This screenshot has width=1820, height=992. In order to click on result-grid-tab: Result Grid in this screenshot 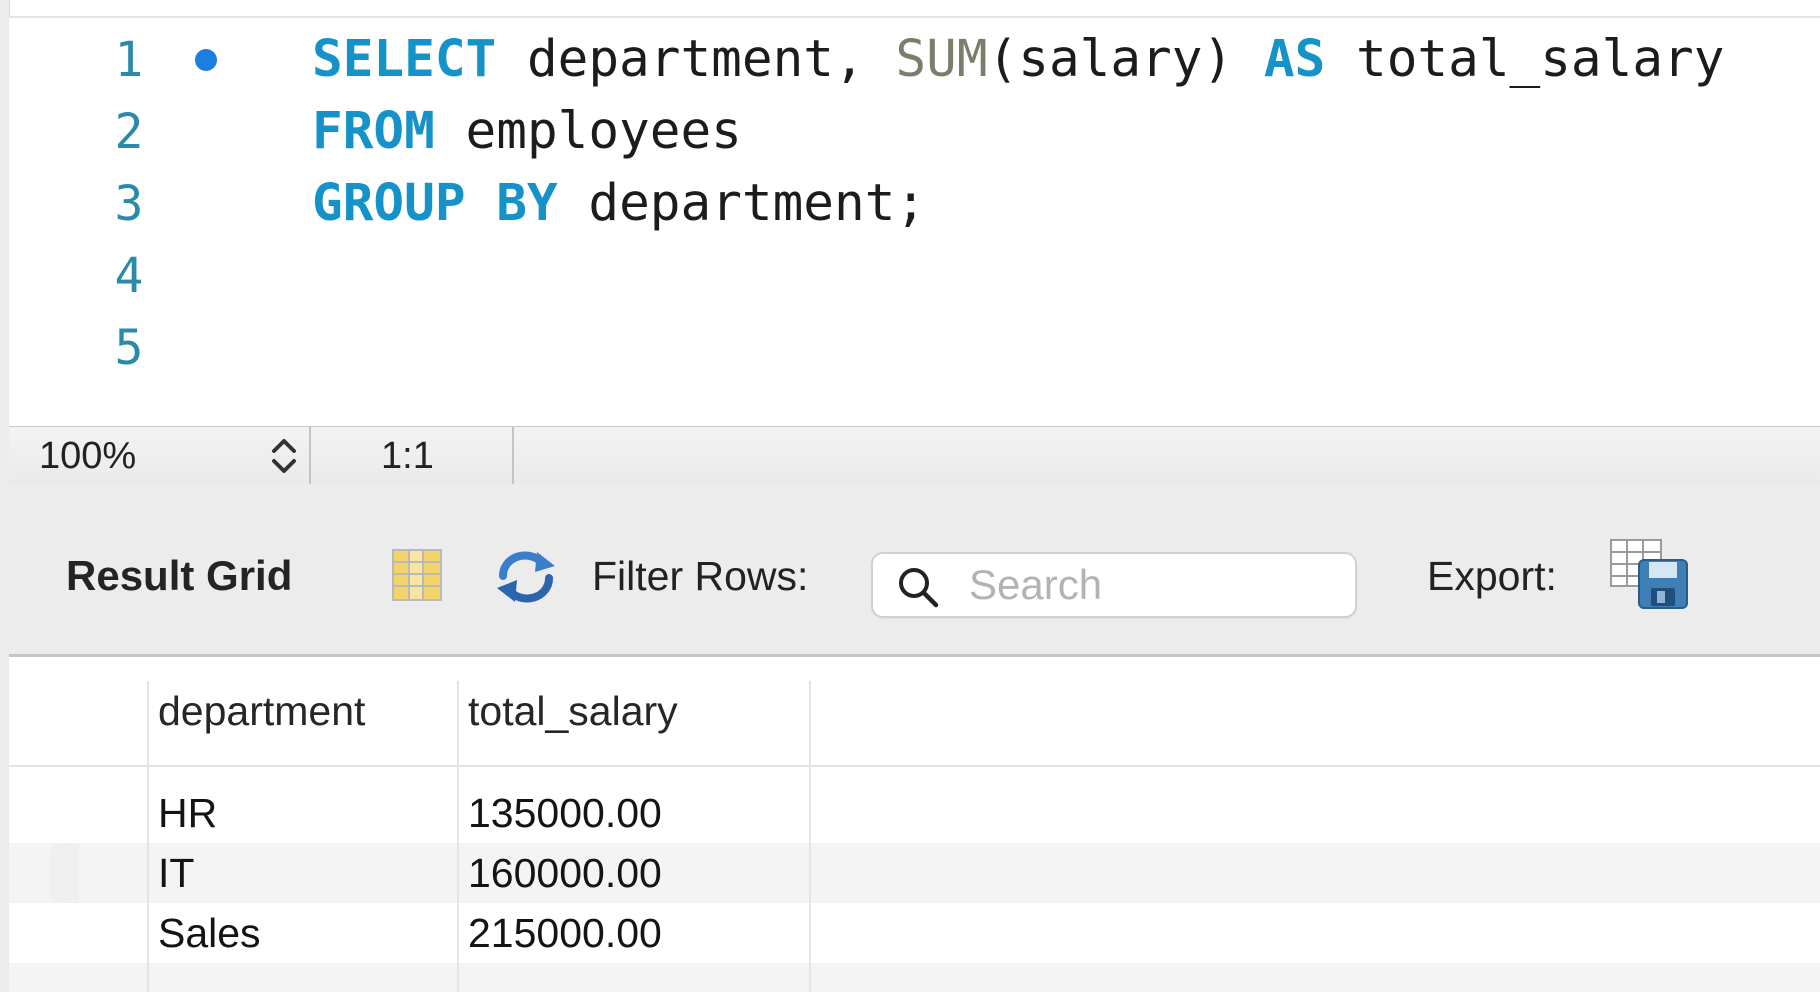, I will do `click(179, 576)`.